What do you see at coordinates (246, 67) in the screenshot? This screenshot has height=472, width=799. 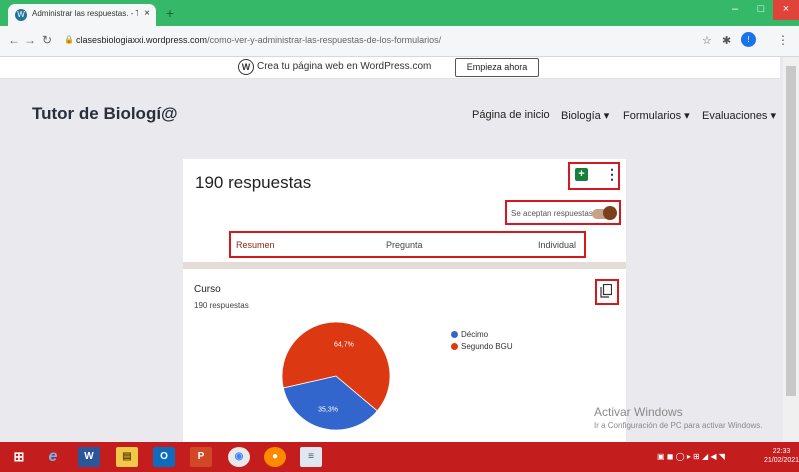 I see `wordpress-logo-icon: W` at bounding box center [246, 67].